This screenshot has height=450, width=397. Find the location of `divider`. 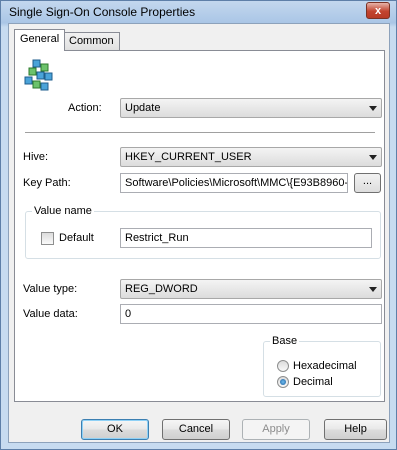

divider is located at coordinates (200, 133).